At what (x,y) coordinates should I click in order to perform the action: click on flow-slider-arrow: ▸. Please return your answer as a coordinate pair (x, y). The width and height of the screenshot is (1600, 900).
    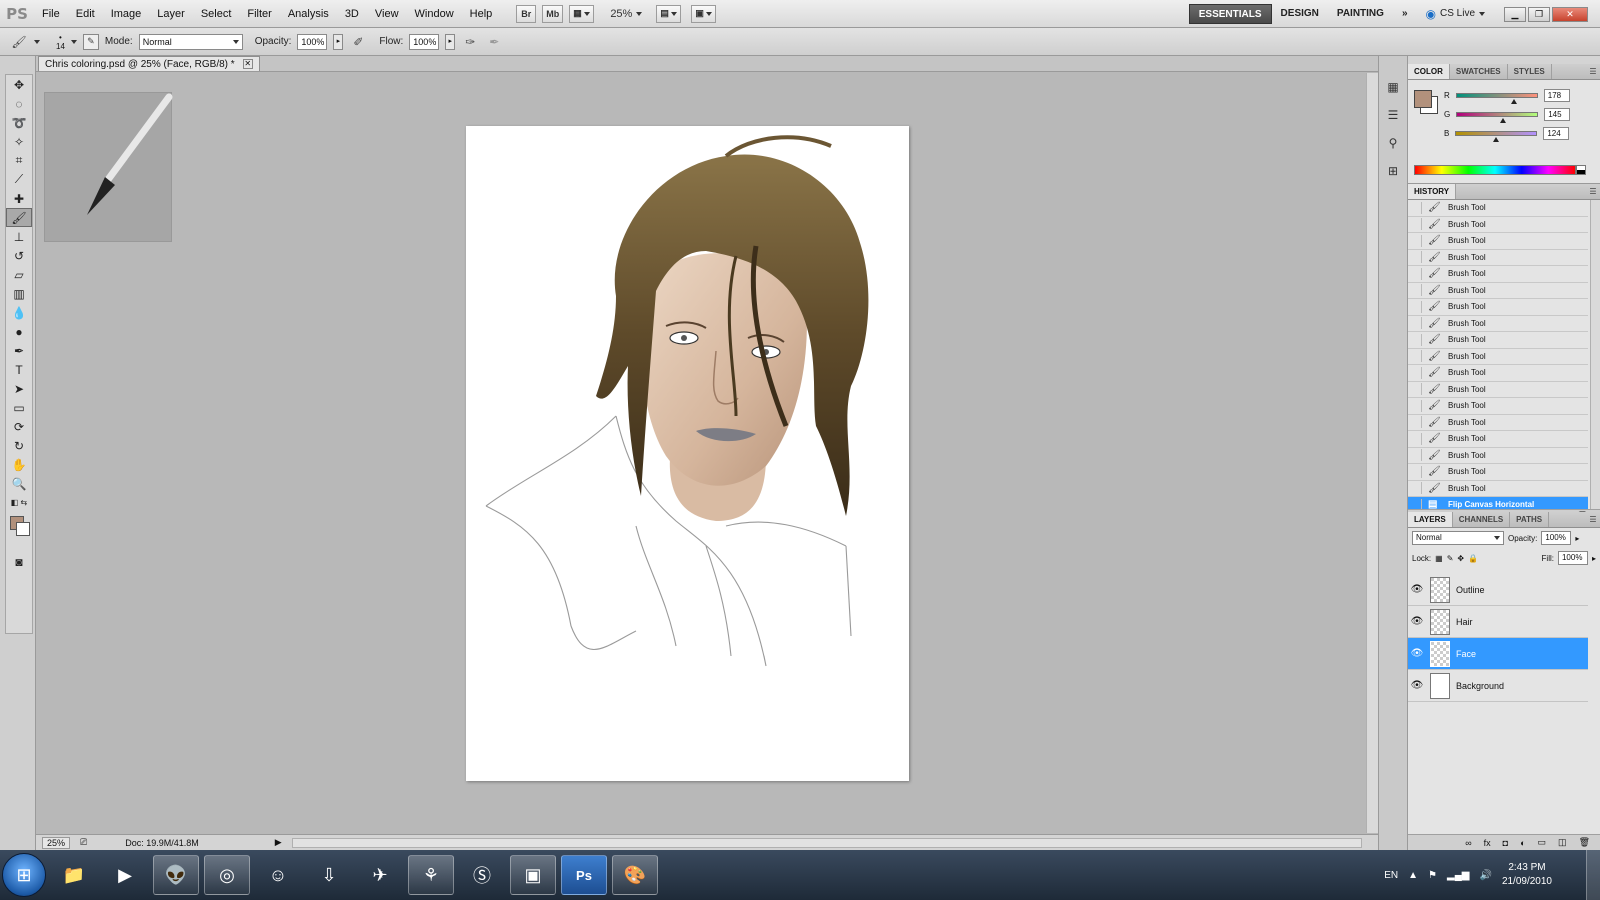
    Looking at the image, I should click on (450, 41).